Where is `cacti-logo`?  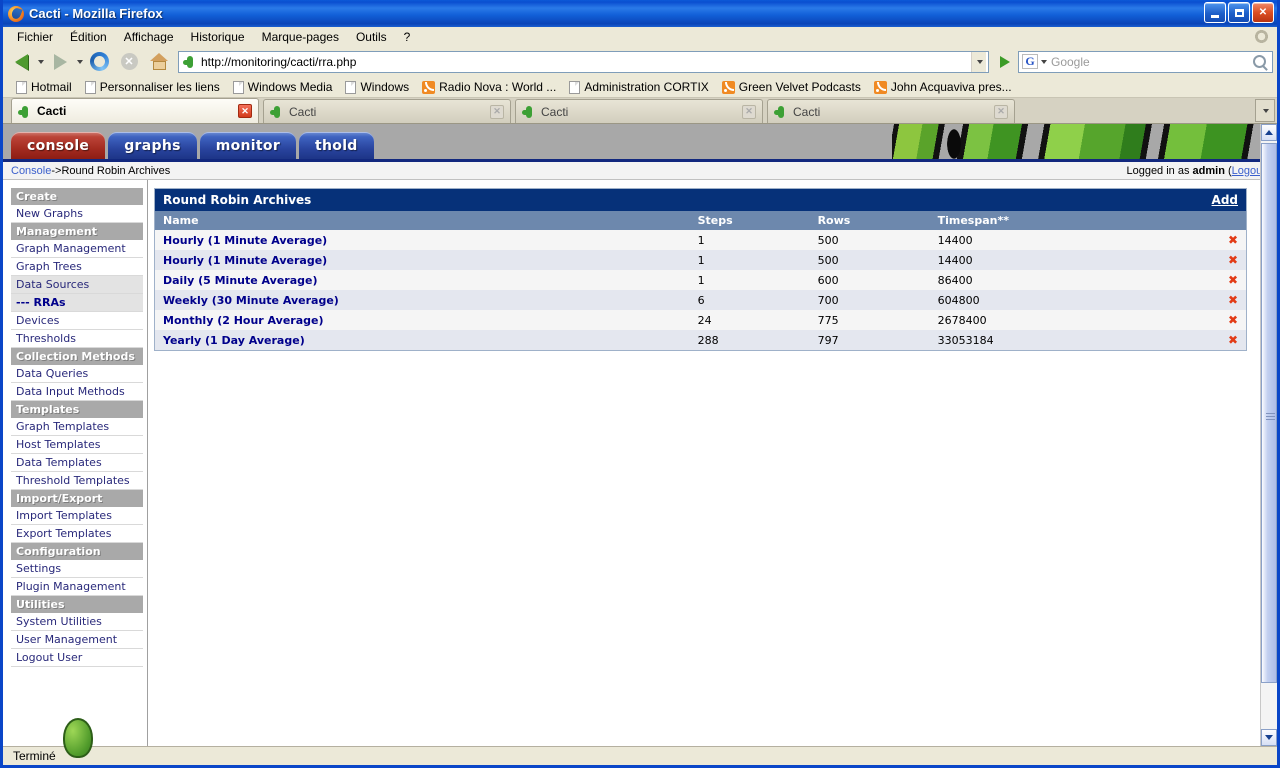
cacti-logo is located at coordinates (77, 729).